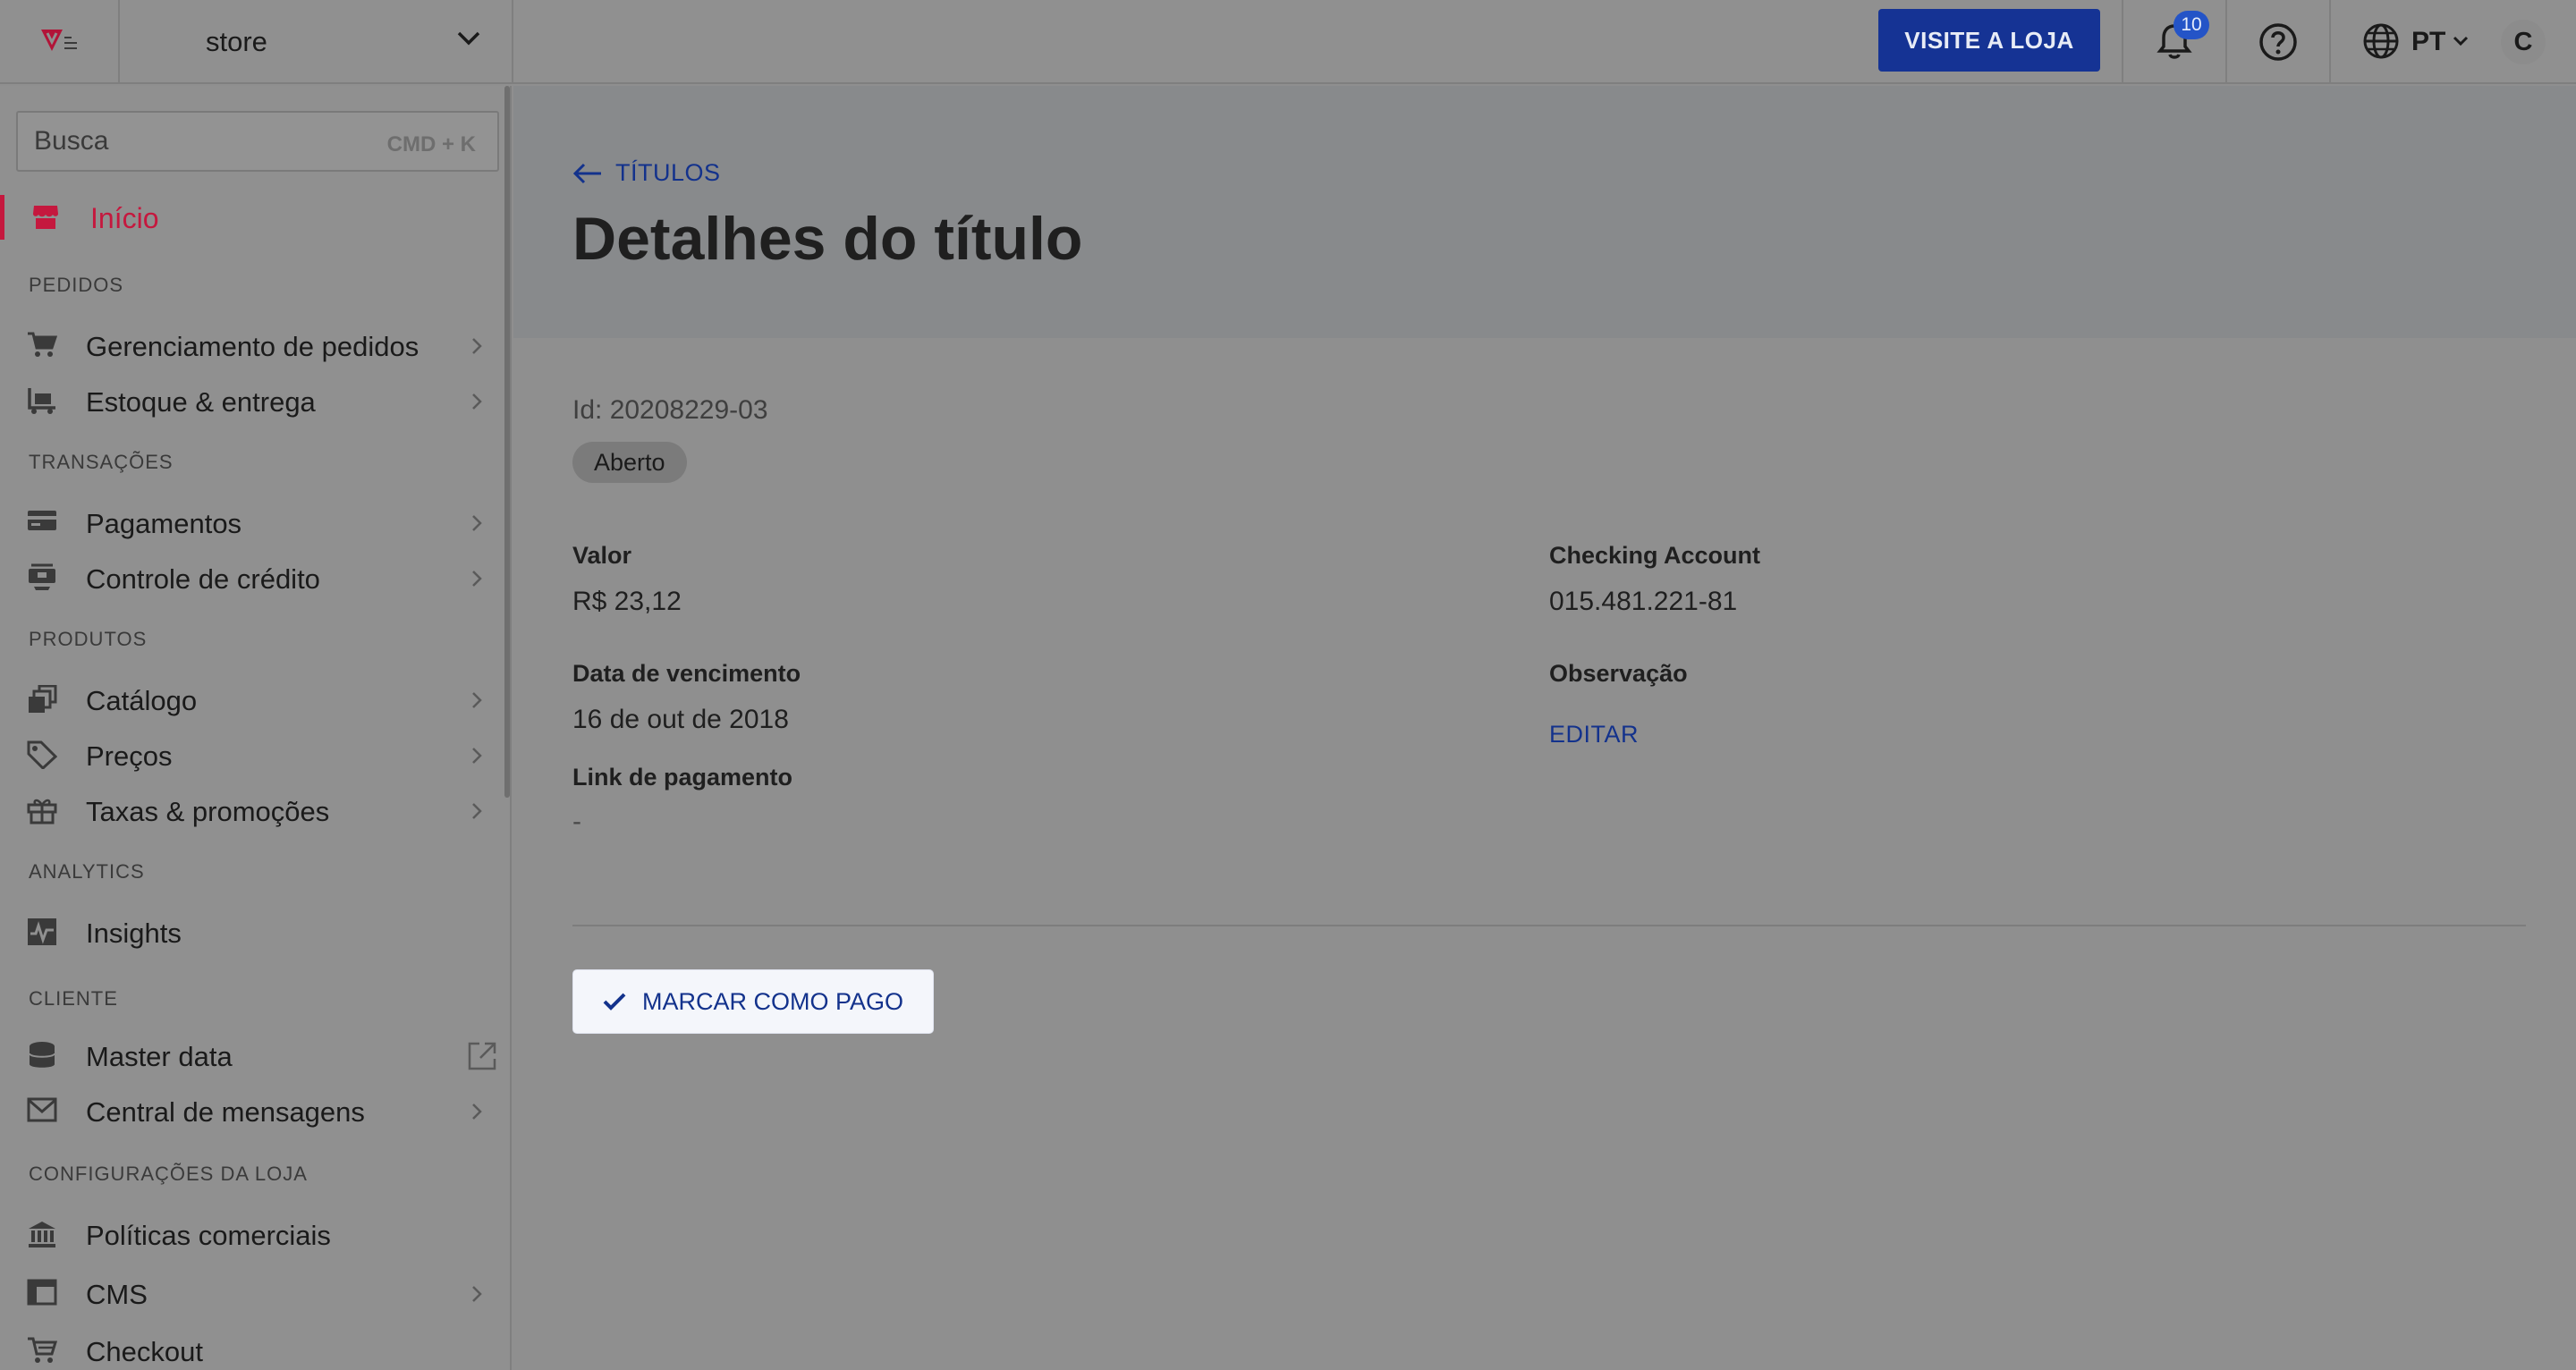 This screenshot has height=1370, width=2576. What do you see at coordinates (2381, 41) in the screenshot?
I see `globe-icon` at bounding box center [2381, 41].